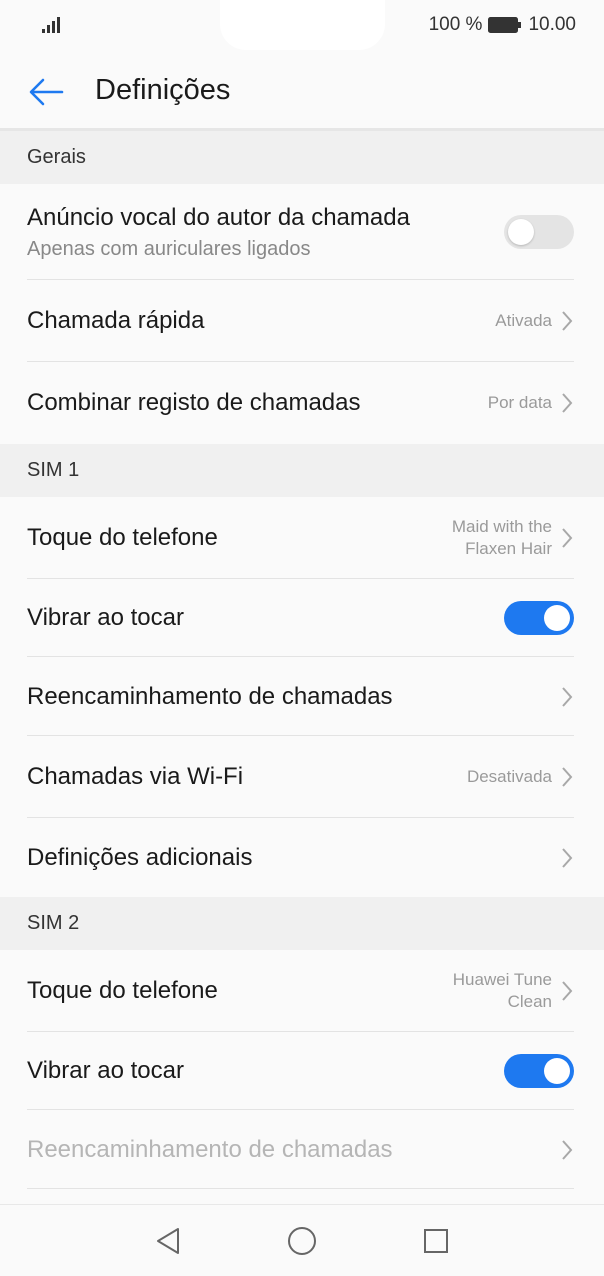 The image size is (604, 1276). What do you see at coordinates (523, 320) in the screenshot?
I see `row-value: Ativada` at bounding box center [523, 320].